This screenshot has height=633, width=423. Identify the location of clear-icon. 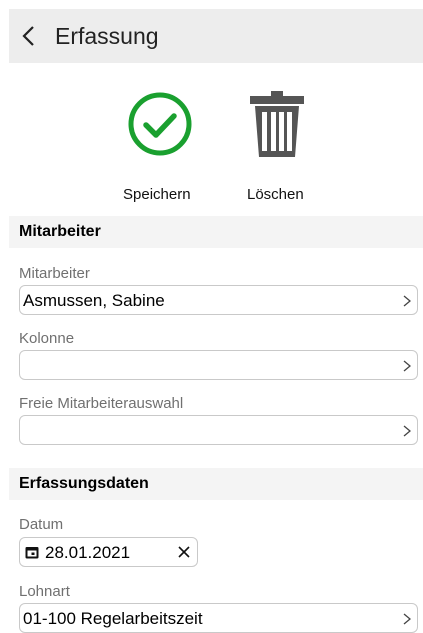
(184, 552).